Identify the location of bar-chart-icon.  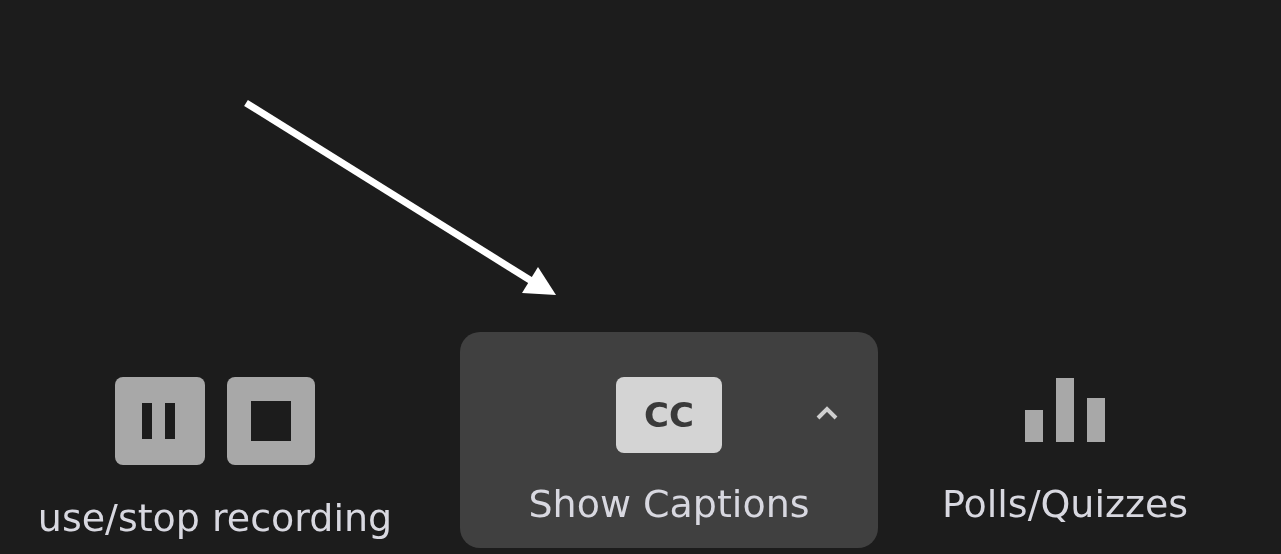
(1065, 410).